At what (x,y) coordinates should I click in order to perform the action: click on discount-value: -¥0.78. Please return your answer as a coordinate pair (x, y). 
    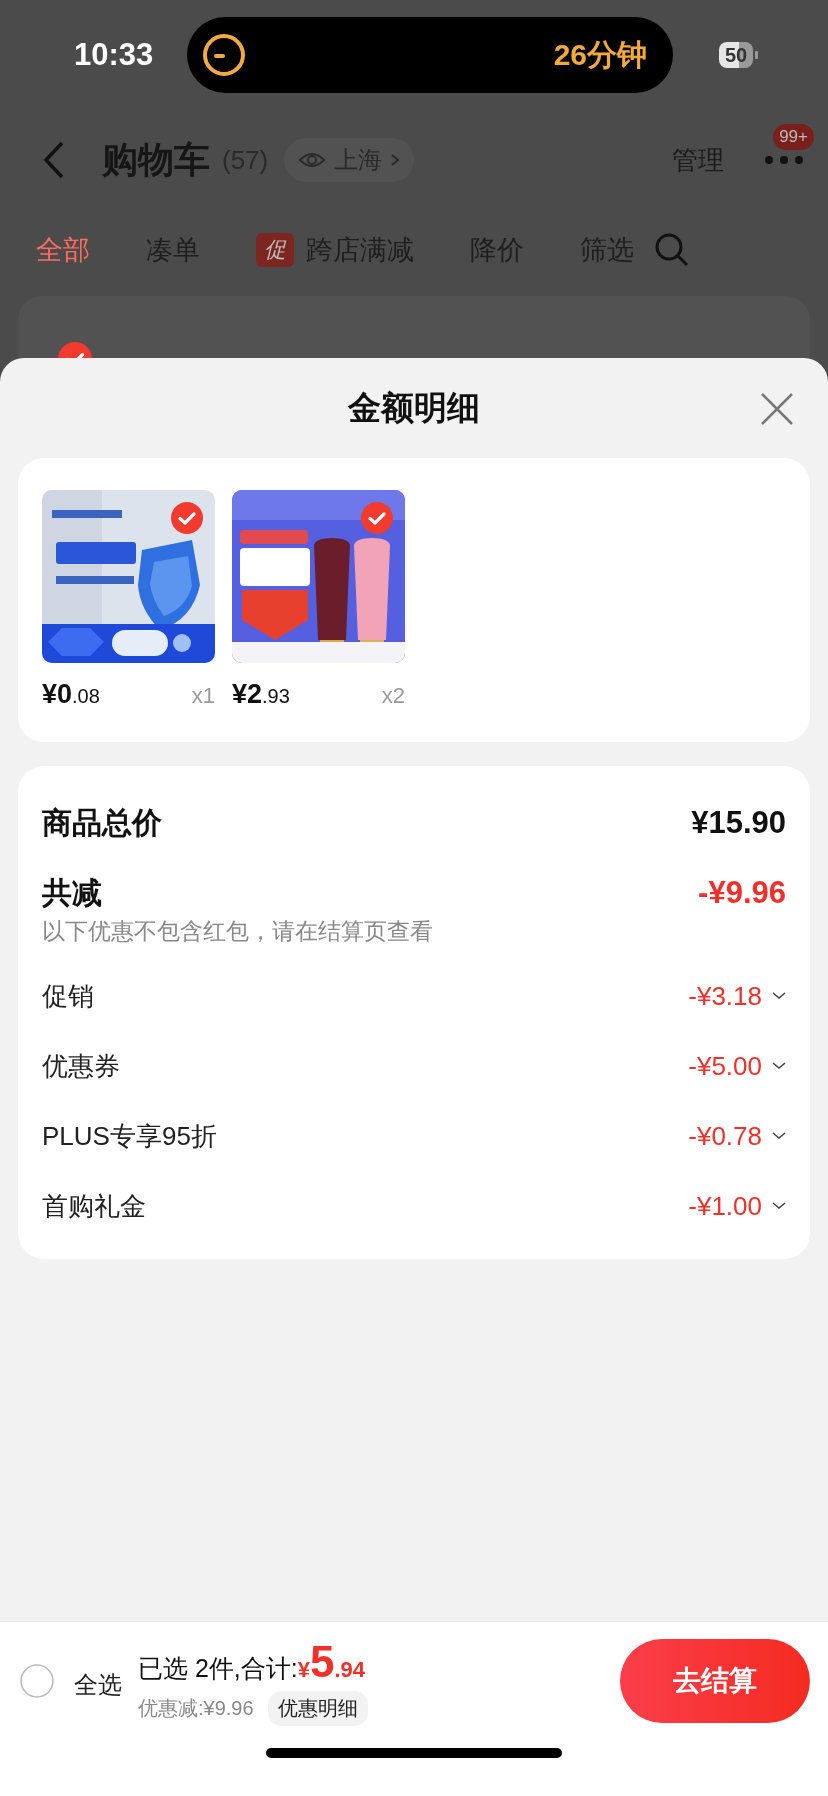
    Looking at the image, I should click on (725, 1136).